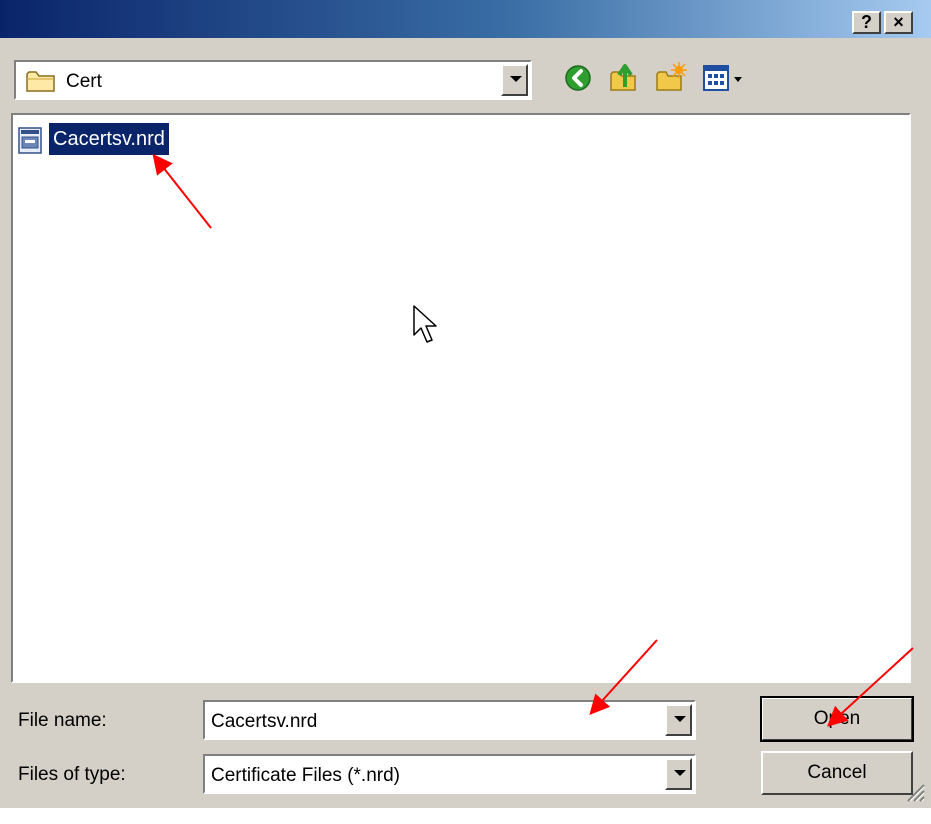  Describe the element at coordinates (578, 77) in the screenshot. I see `back-icon` at that location.